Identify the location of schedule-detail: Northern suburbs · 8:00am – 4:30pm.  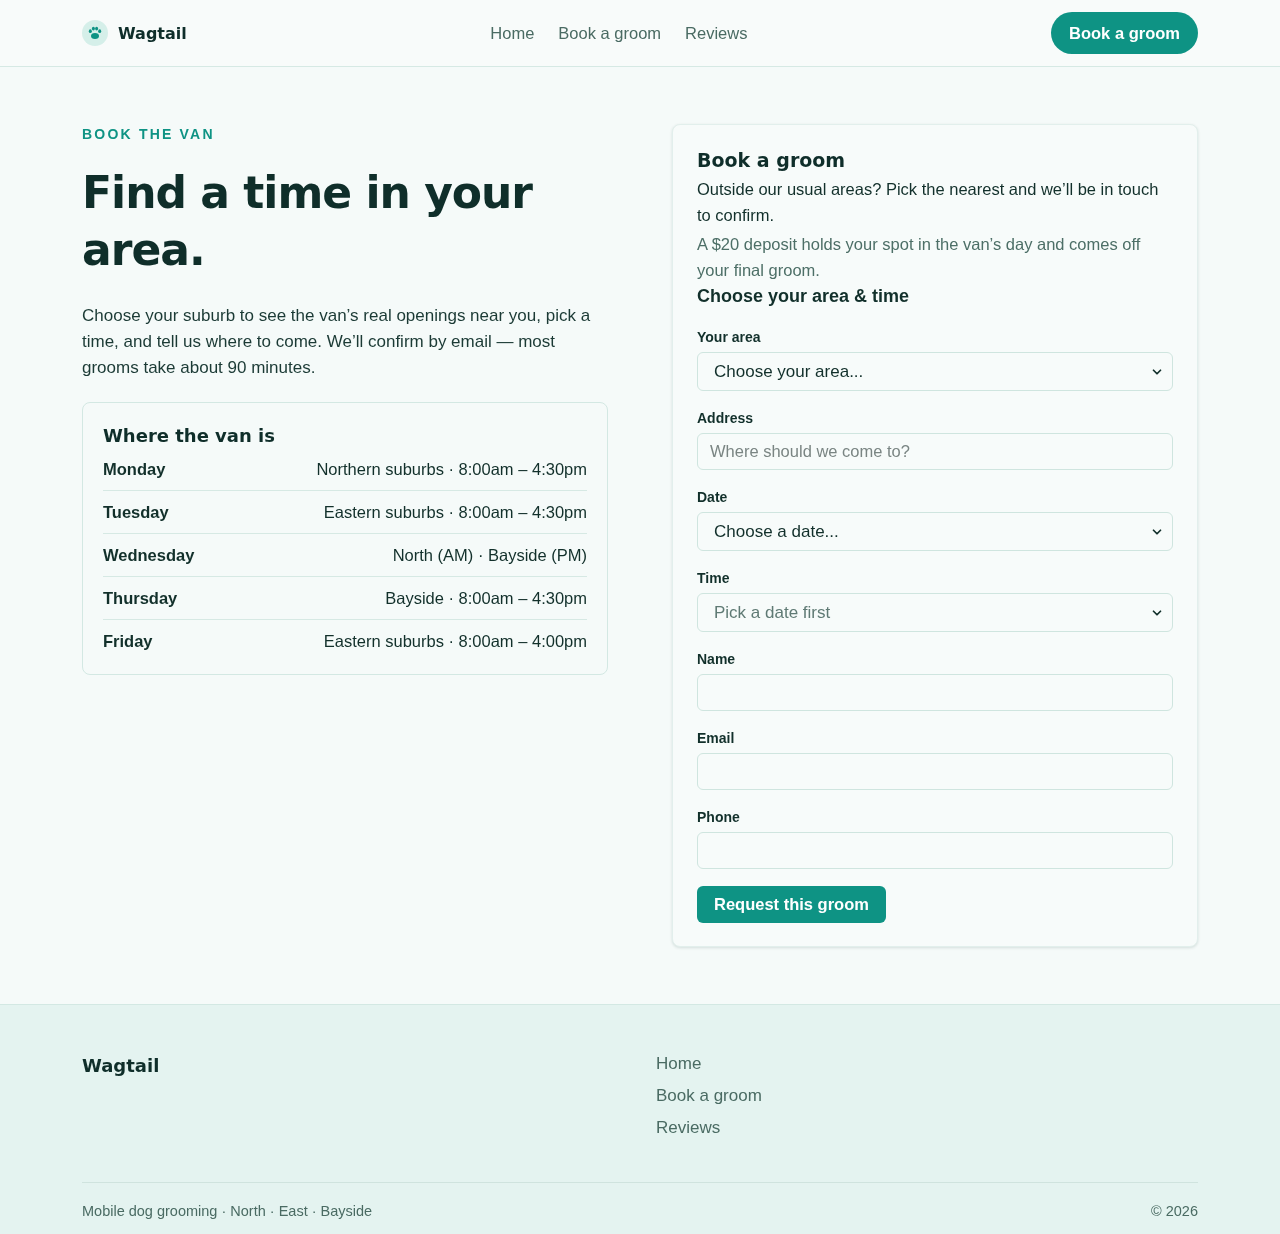
(451, 469).